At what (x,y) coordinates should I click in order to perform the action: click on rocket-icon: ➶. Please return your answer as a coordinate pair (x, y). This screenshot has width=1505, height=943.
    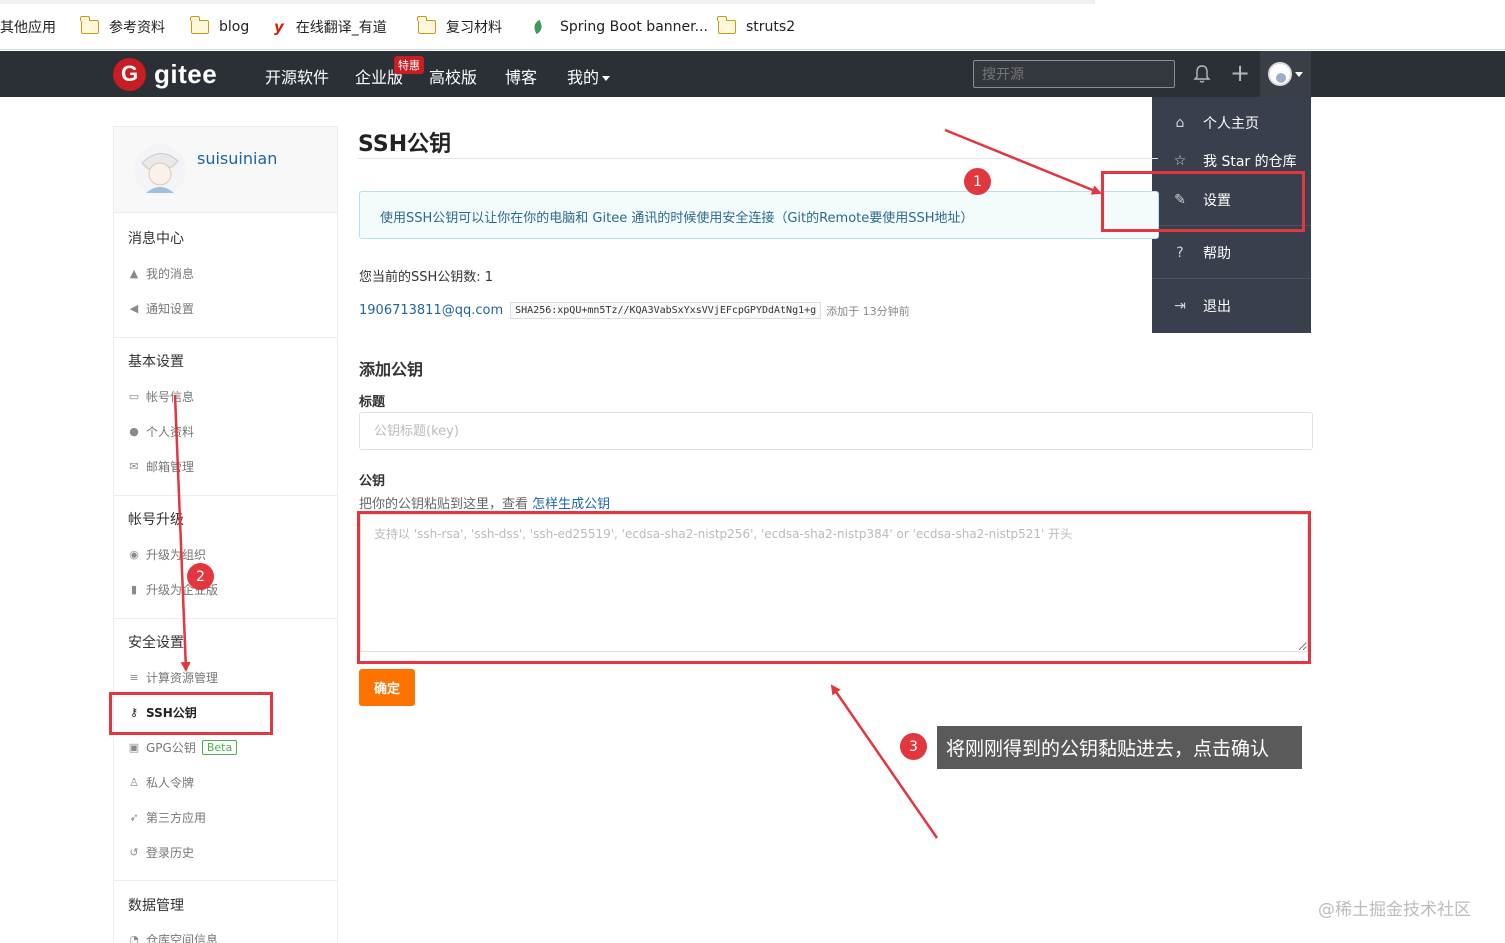
    Looking at the image, I should click on (134, 817).